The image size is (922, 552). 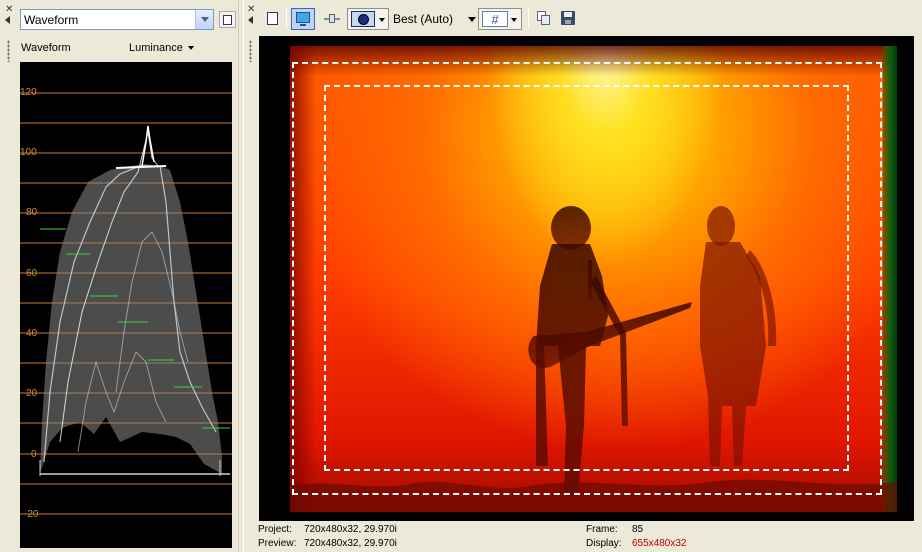 What do you see at coordinates (156, 48) in the screenshot?
I see `luminance-mode-dropdown: Luminance` at bounding box center [156, 48].